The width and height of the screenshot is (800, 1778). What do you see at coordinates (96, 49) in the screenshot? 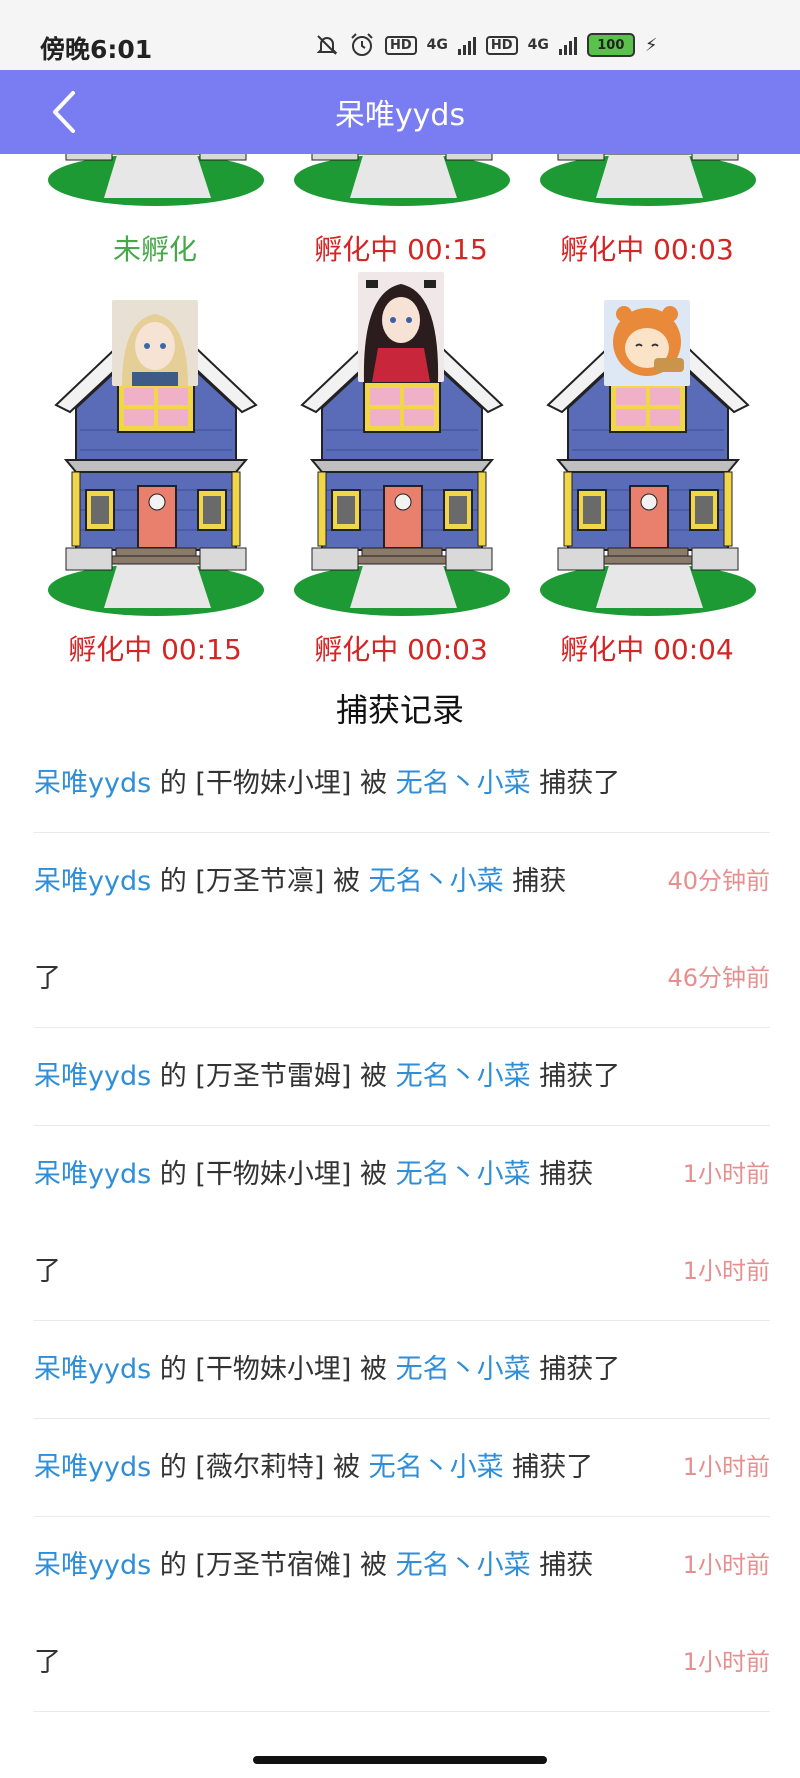
I see `status-time-front: 傍晚6:01` at bounding box center [96, 49].